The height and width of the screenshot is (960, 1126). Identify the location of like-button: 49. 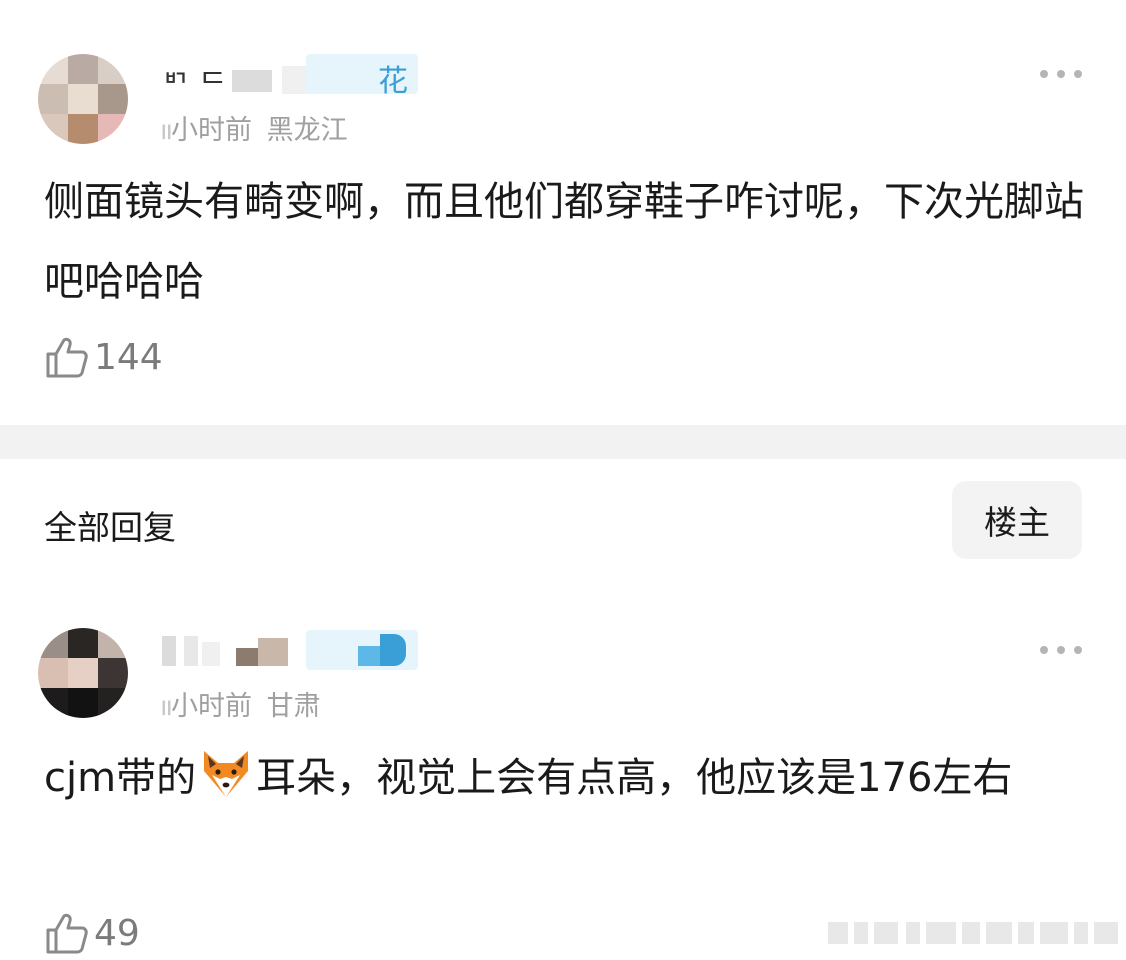
(92, 933).